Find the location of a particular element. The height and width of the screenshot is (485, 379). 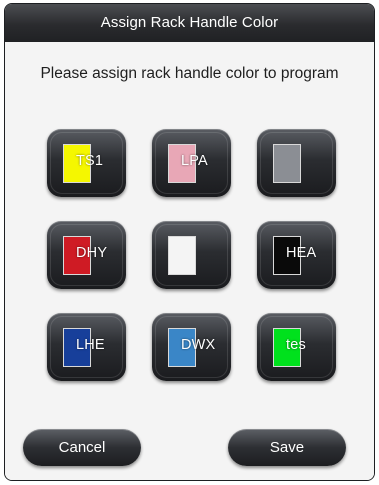

program-code-label: tes is located at coordinates (296, 345).